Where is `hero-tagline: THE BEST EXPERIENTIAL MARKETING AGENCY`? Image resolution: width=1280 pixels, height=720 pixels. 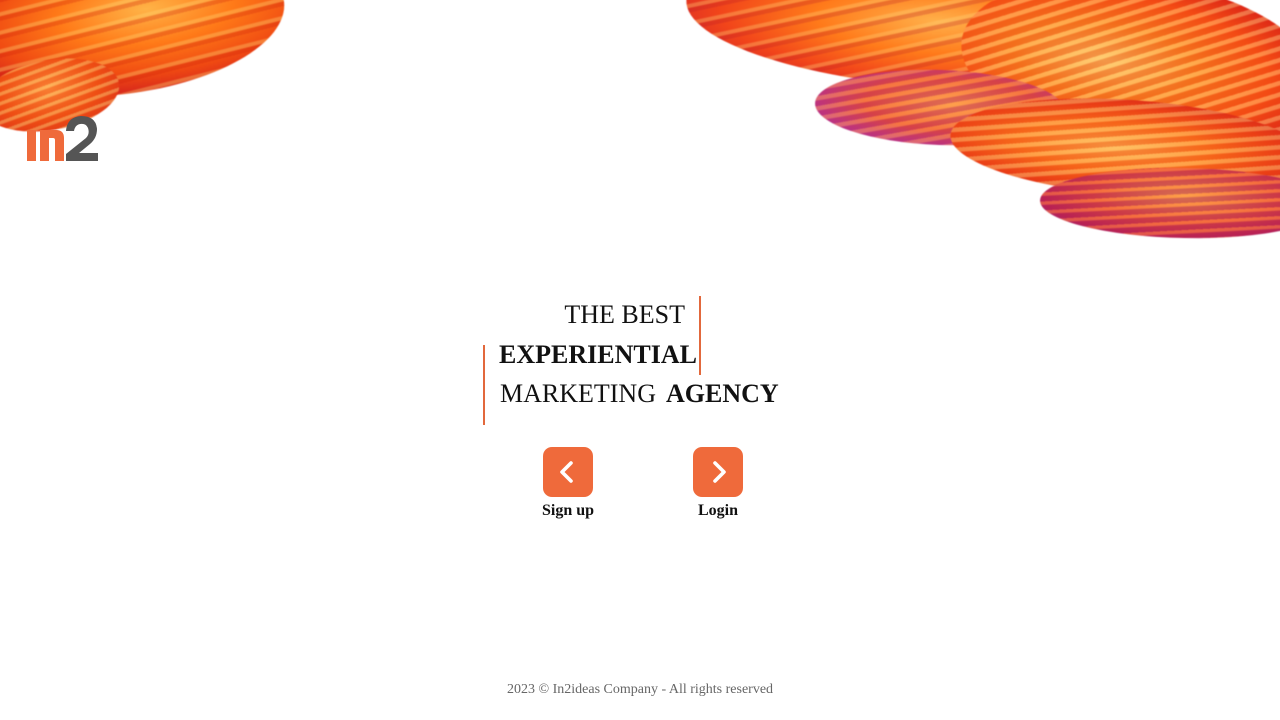 hero-tagline: THE BEST EXPERIENTIAL MARKETING AGENCY is located at coordinates (645, 360).